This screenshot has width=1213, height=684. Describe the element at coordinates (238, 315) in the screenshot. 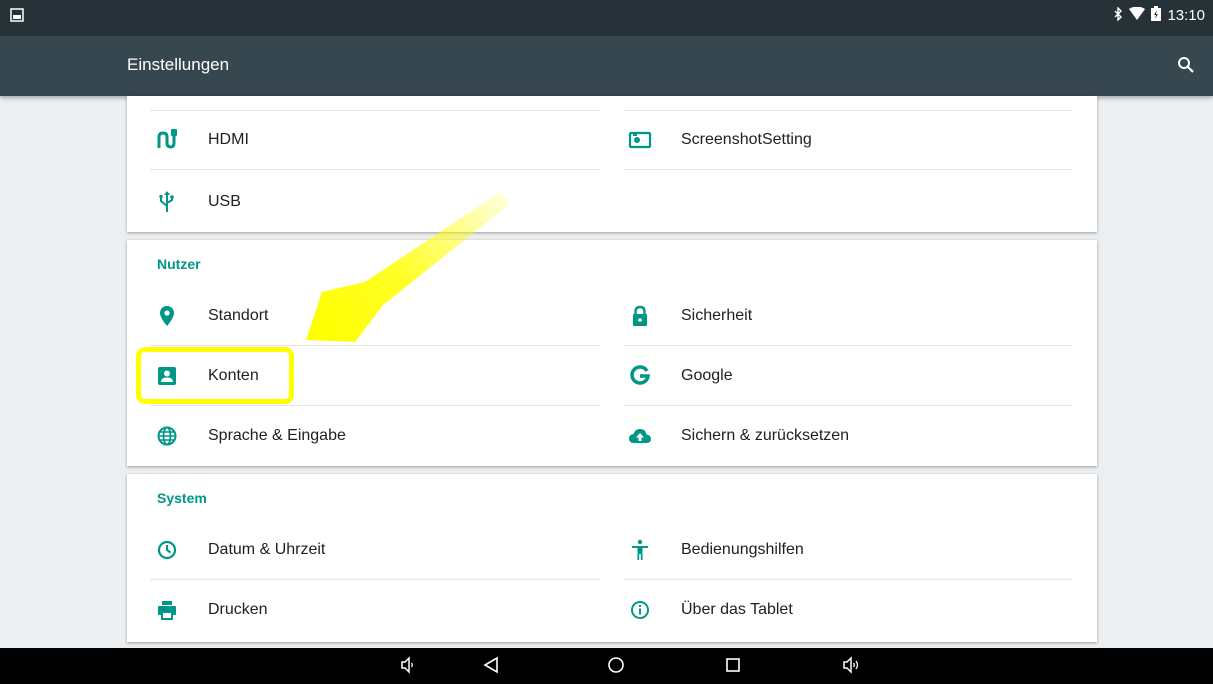

I see `setting-label: Standort` at that location.